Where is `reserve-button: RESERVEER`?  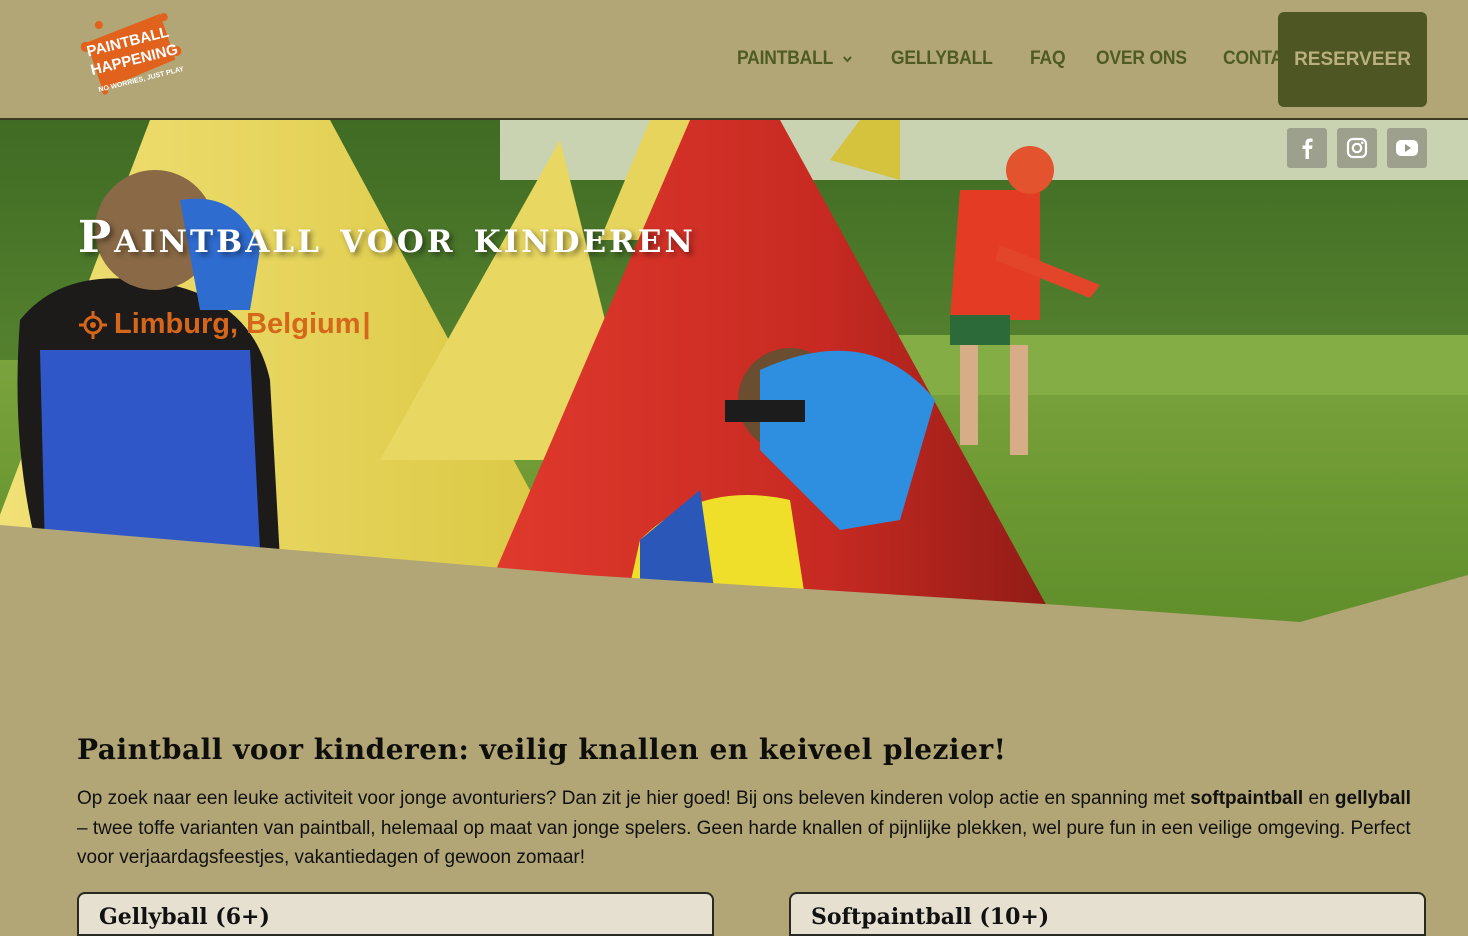 reserve-button: RESERVEER is located at coordinates (1352, 59).